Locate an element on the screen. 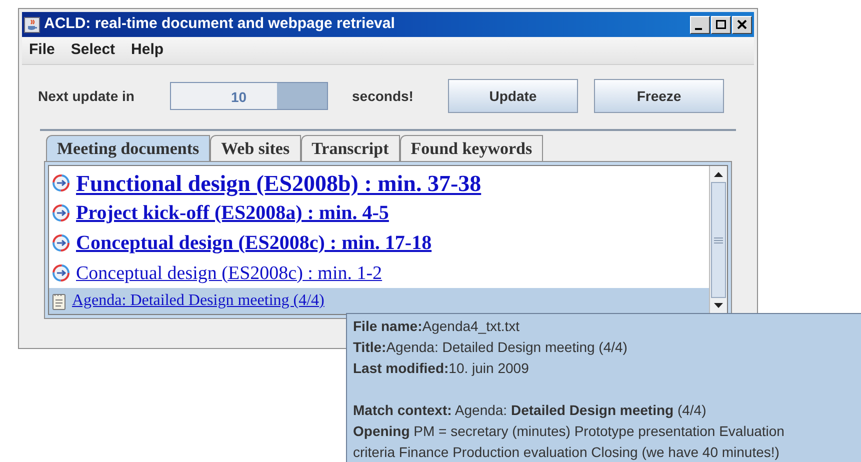  result-row: Functional design (ES2008b) : min. 37-38 is located at coordinates (379, 183).